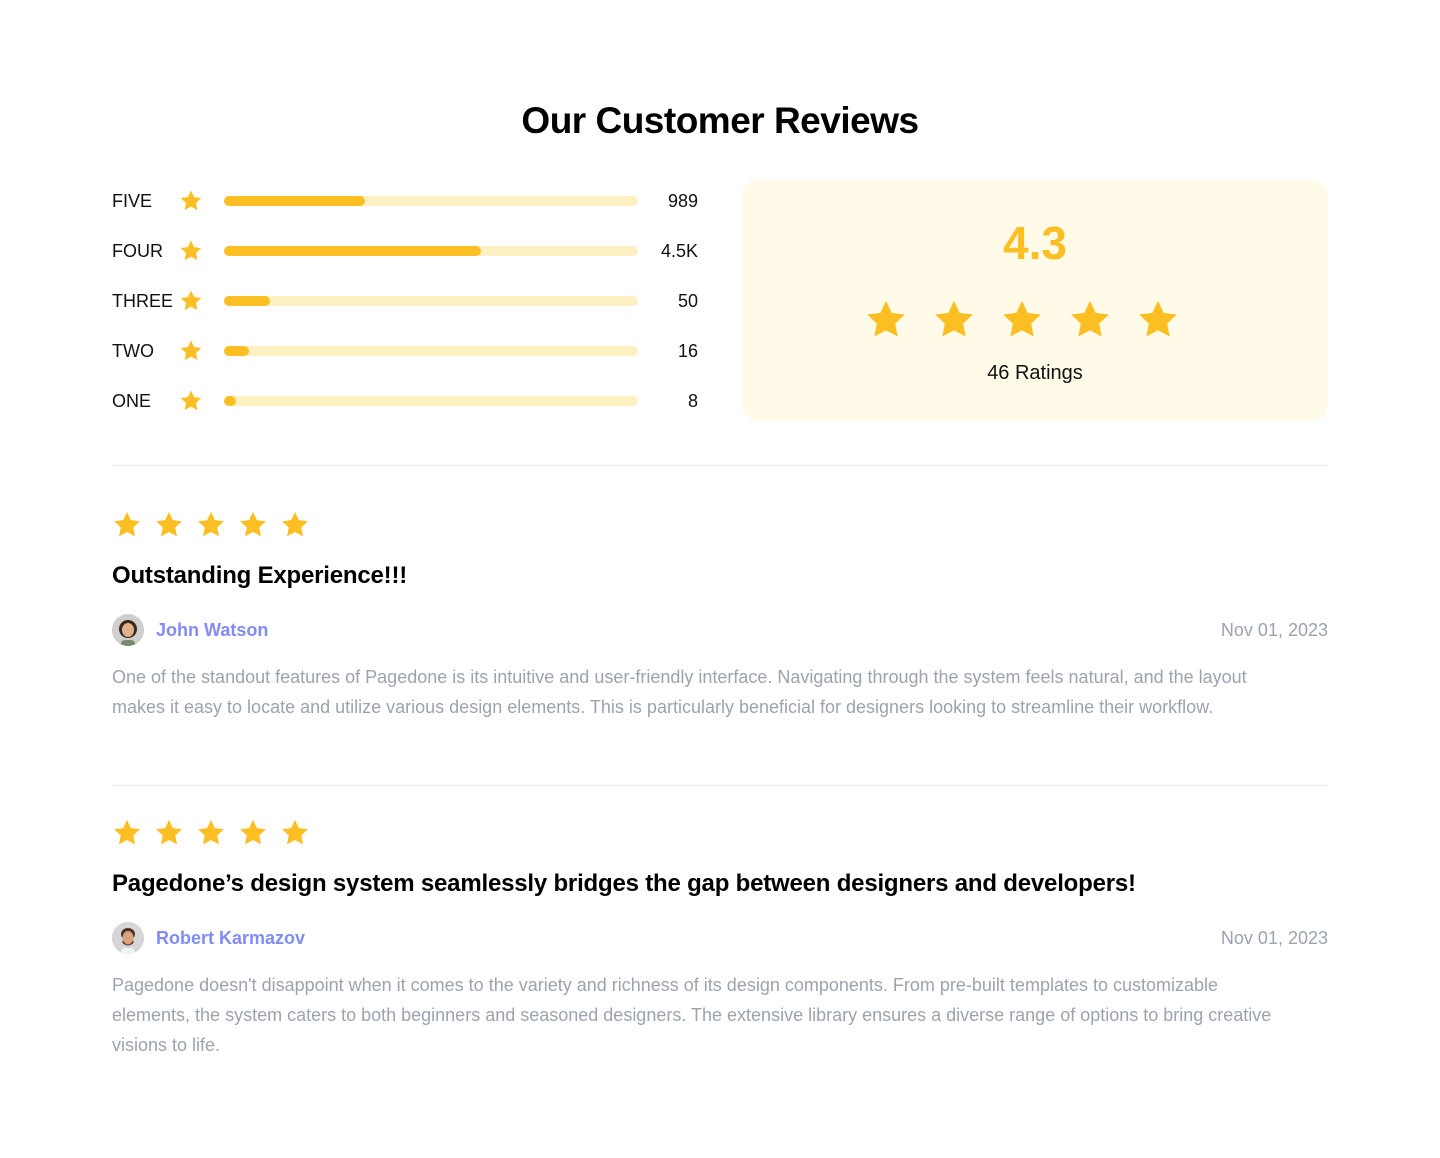  What do you see at coordinates (132, 401) in the screenshot?
I see `distribution-label: ONE` at bounding box center [132, 401].